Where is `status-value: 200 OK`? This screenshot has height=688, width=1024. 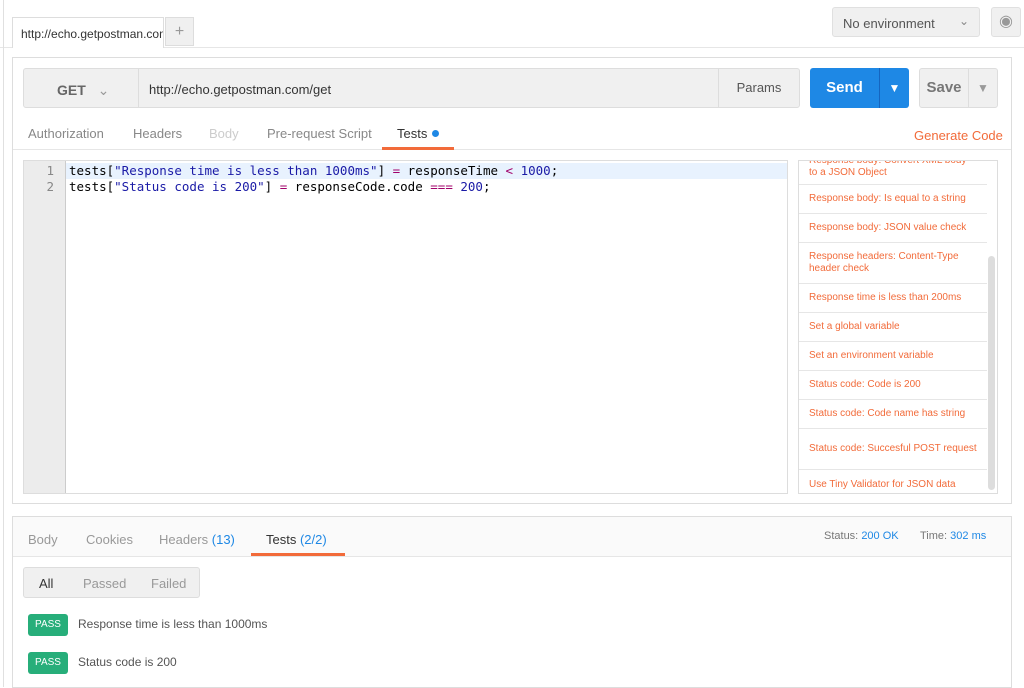
status-value: 200 OK is located at coordinates (880, 536).